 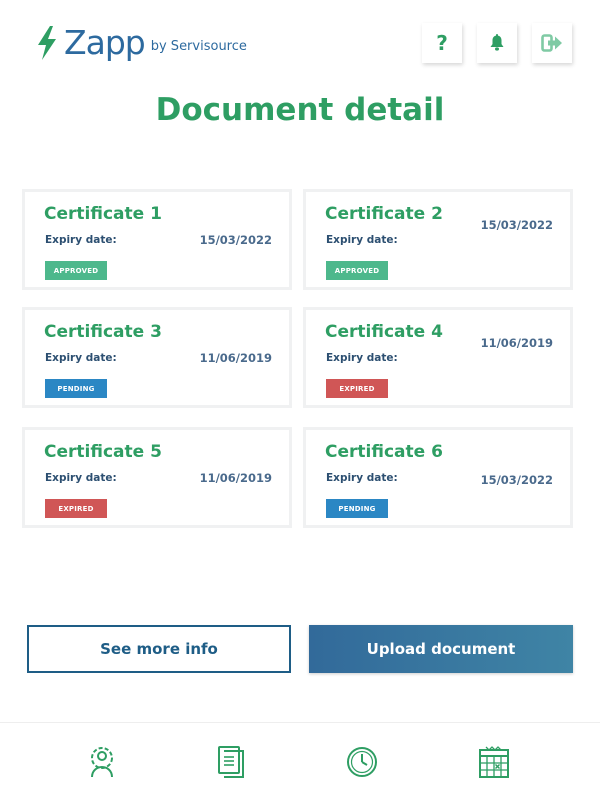 What do you see at coordinates (300, 110) in the screenshot?
I see `page-title: Document detail` at bounding box center [300, 110].